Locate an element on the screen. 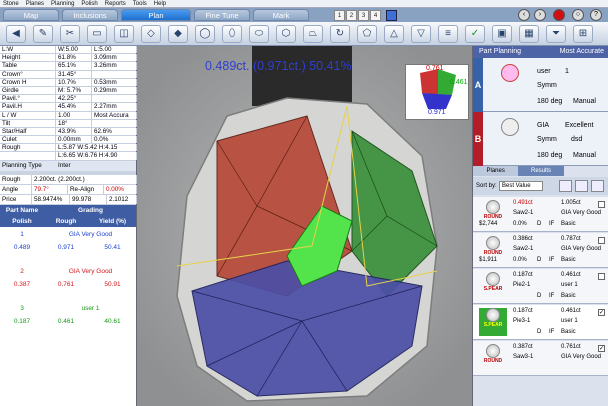 The image size is (608, 406). view-3-button: 3 is located at coordinates (363, 15).